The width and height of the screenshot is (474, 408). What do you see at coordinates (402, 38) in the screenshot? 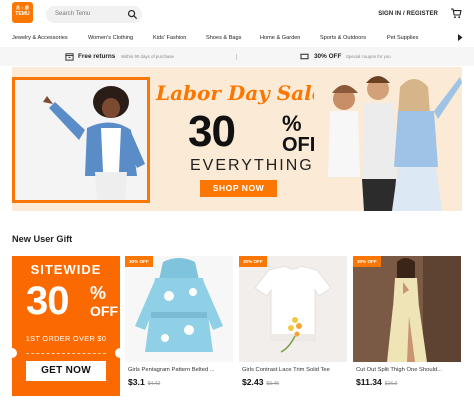
I see `nav-item-pet-supplies: Pet Supplies` at bounding box center [402, 38].